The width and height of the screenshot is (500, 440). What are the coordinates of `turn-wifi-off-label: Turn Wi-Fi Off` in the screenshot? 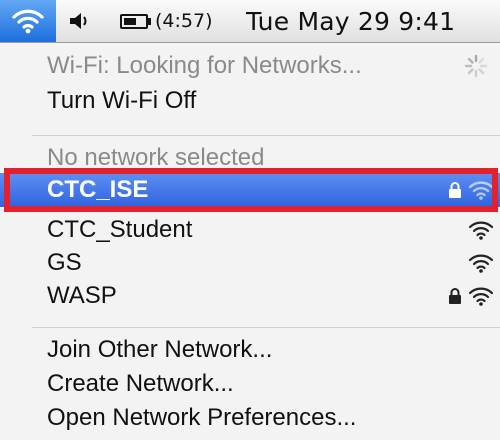 It's located at (122, 100).